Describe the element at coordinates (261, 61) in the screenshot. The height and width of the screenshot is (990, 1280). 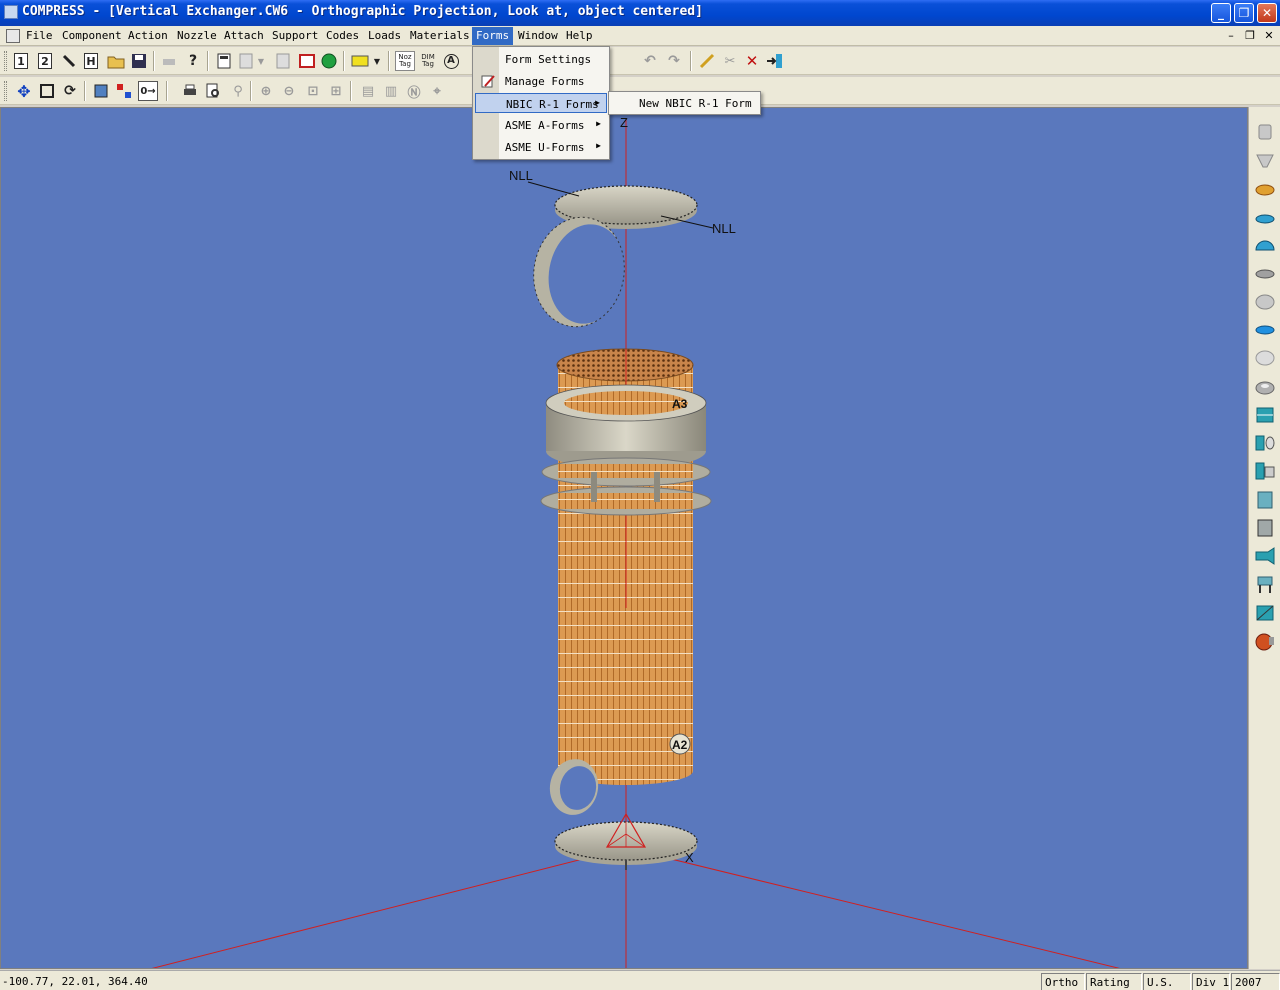
I see `pdf-dropdown-icon: ▼` at that location.